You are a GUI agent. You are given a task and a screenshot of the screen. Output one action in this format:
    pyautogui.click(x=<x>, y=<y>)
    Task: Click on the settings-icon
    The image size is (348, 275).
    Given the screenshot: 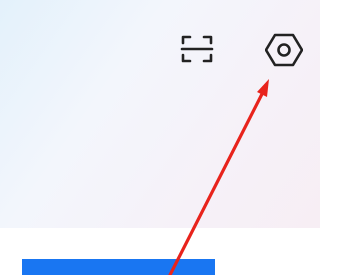 What is the action you would take?
    pyautogui.click(x=284, y=50)
    